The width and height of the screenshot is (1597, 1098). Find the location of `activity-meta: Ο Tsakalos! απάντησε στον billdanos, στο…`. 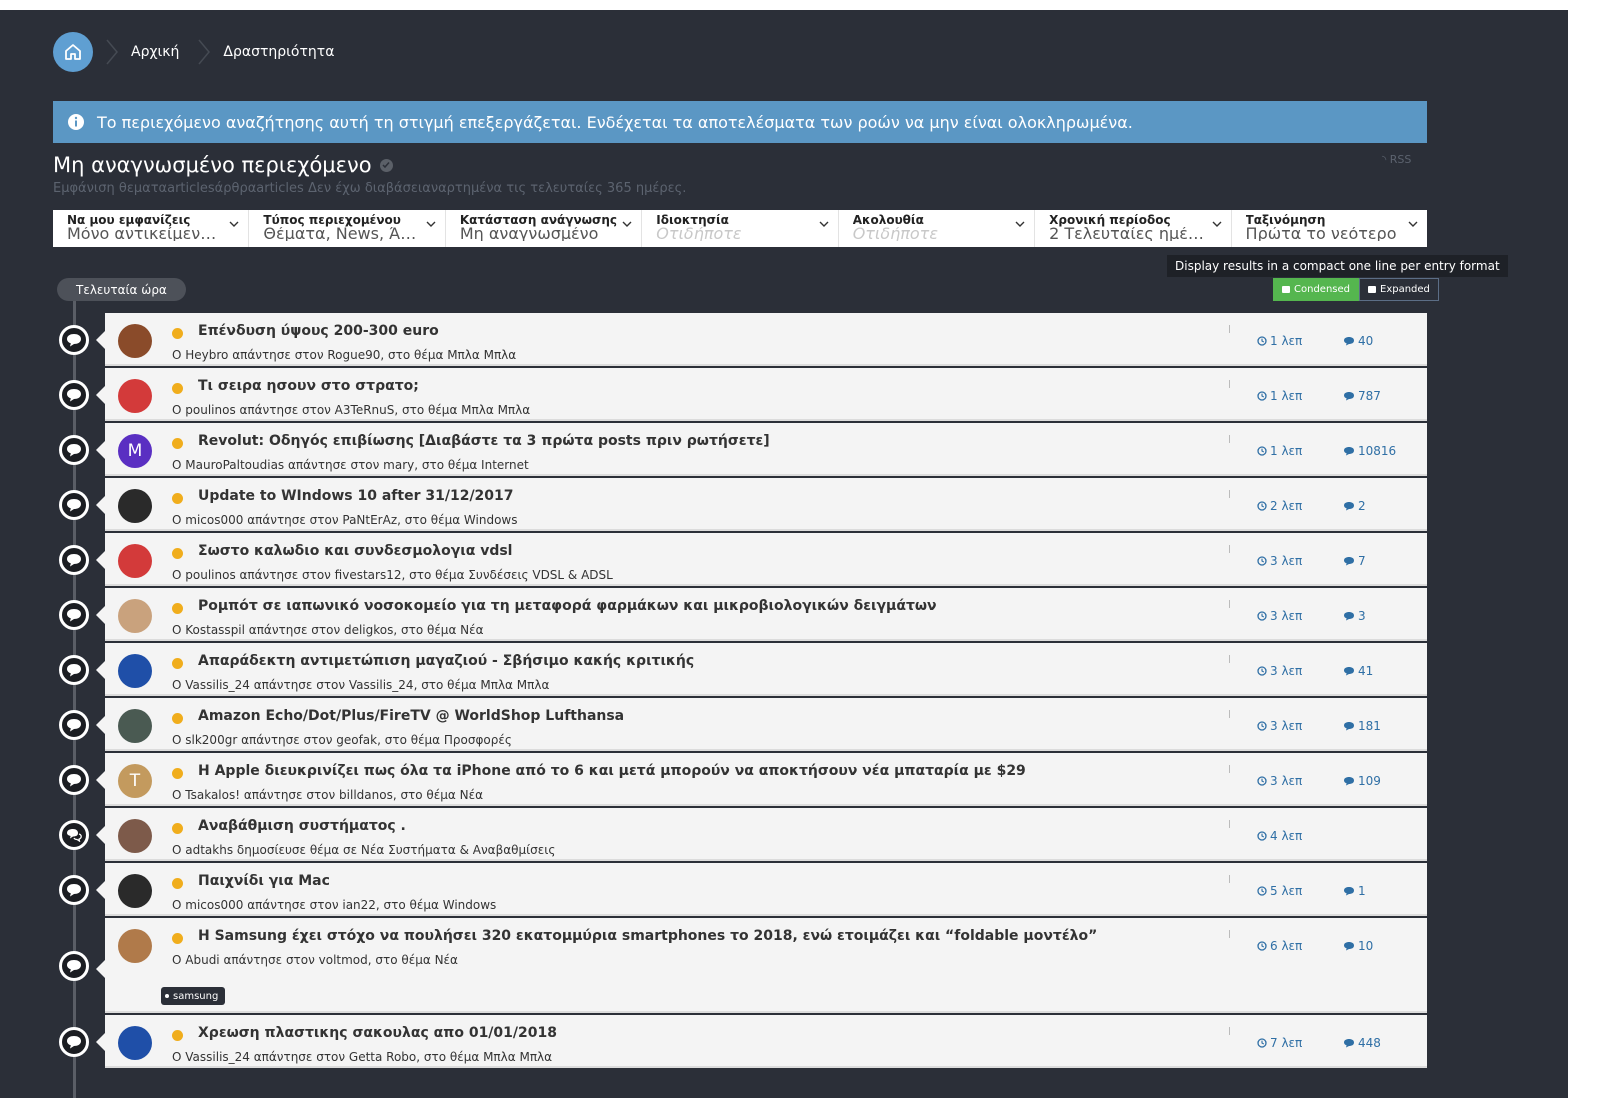

activity-meta: Ο Tsakalos! απάντησε στον billdanos, στο… is located at coordinates (327, 795).